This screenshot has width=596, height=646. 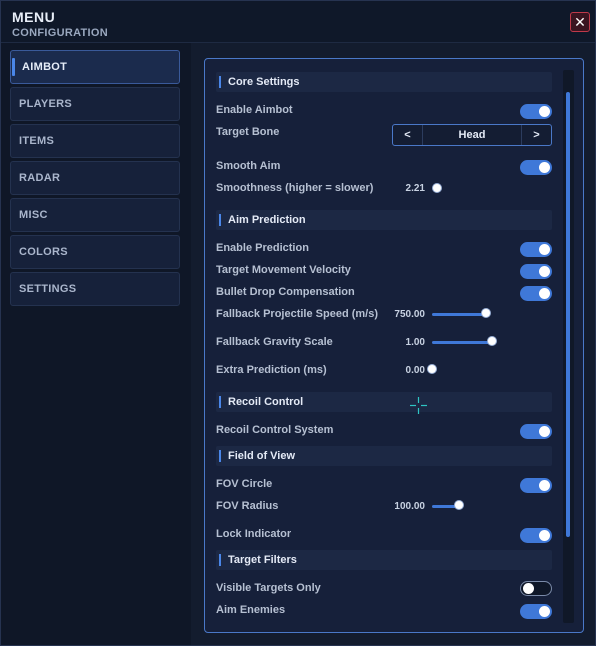 I want to click on target-velocity-toggle, so click(x=536, y=271).